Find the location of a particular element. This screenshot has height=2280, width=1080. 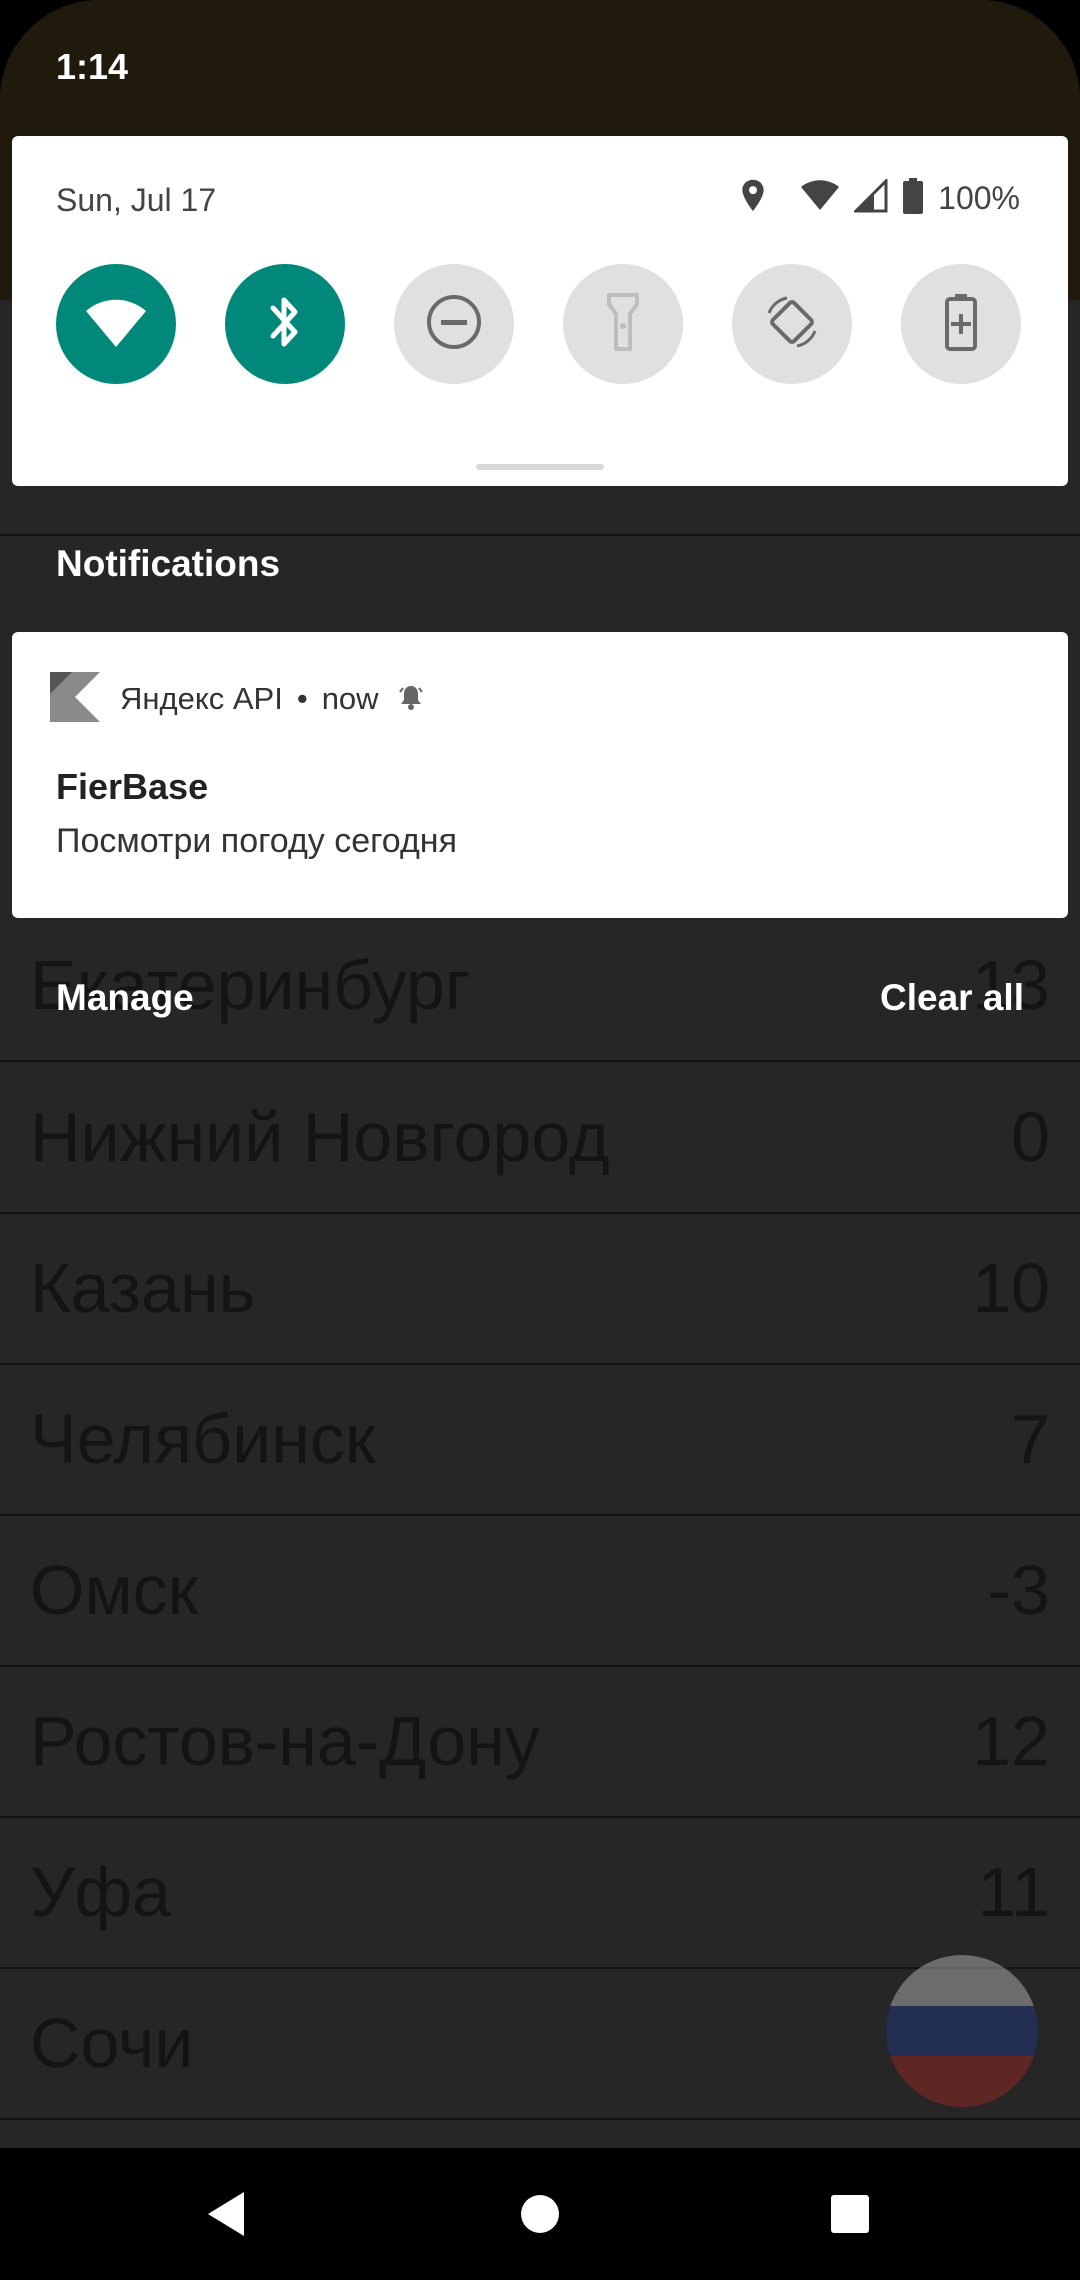

status-bar-time: 1:14 is located at coordinates (92, 66).